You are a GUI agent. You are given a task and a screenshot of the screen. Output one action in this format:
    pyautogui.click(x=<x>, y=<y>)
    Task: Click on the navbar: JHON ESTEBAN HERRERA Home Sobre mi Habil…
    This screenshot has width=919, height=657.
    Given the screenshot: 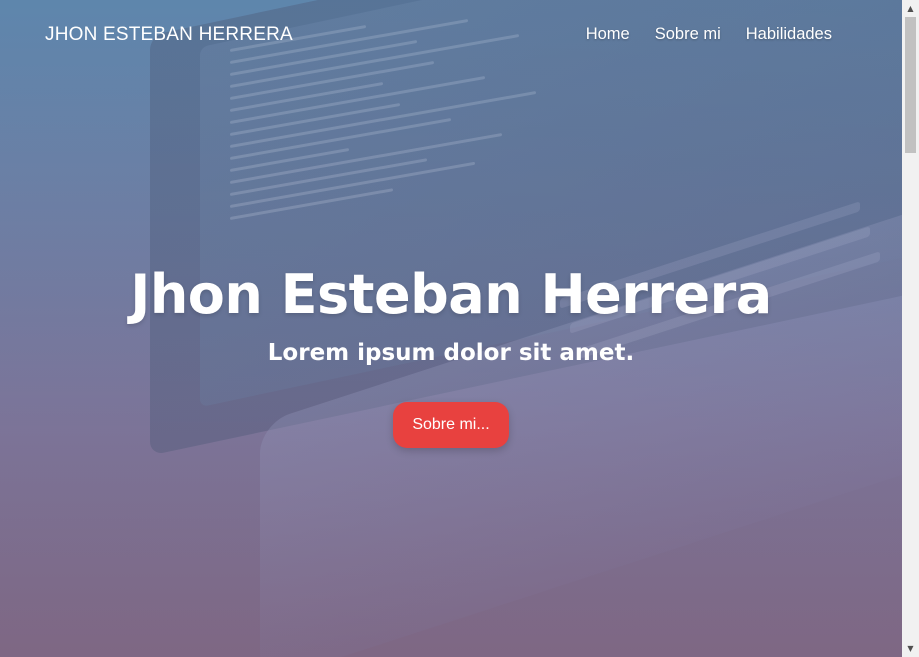 What is the action you would take?
    pyautogui.click(x=451, y=36)
    